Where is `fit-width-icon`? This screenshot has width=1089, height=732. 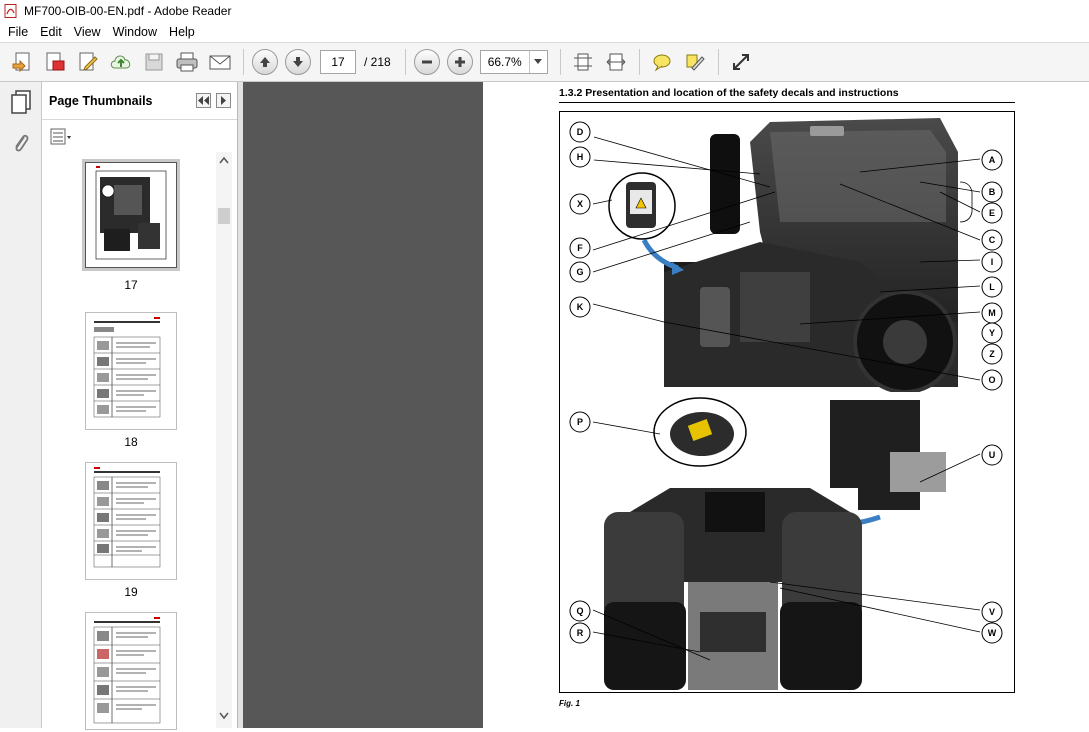 fit-width-icon is located at coordinates (616, 62).